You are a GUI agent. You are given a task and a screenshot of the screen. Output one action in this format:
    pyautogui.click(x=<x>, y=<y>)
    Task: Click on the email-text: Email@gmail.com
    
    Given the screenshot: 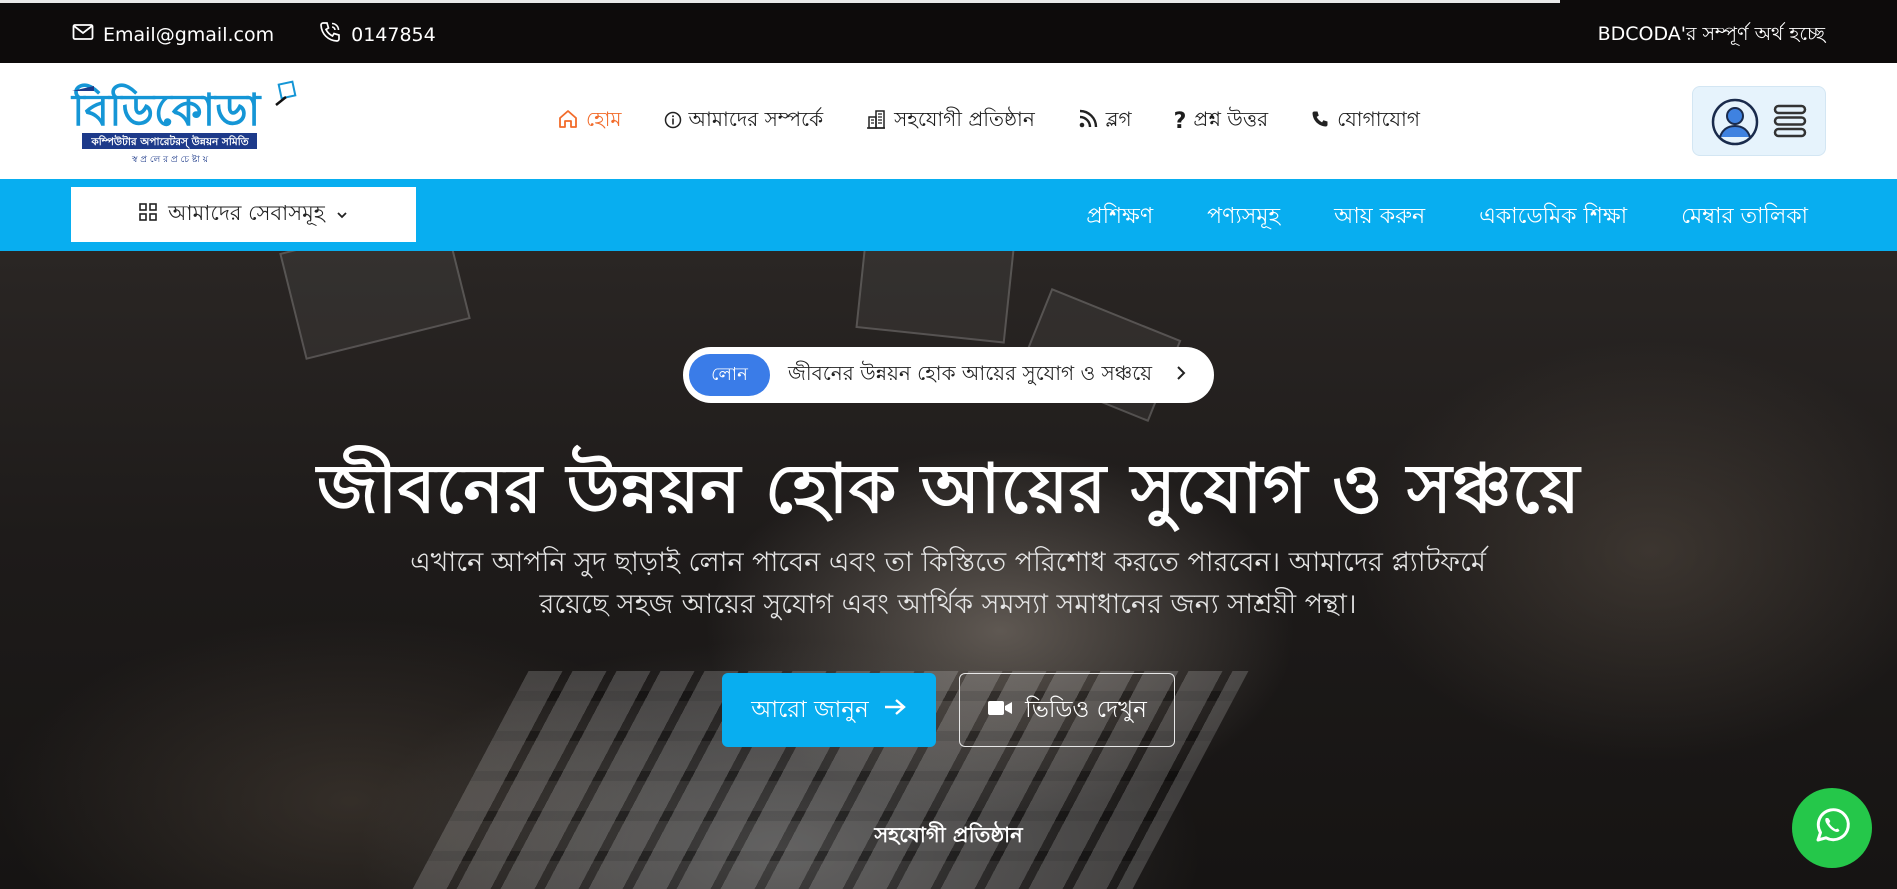 What is the action you would take?
    pyautogui.click(x=189, y=34)
    